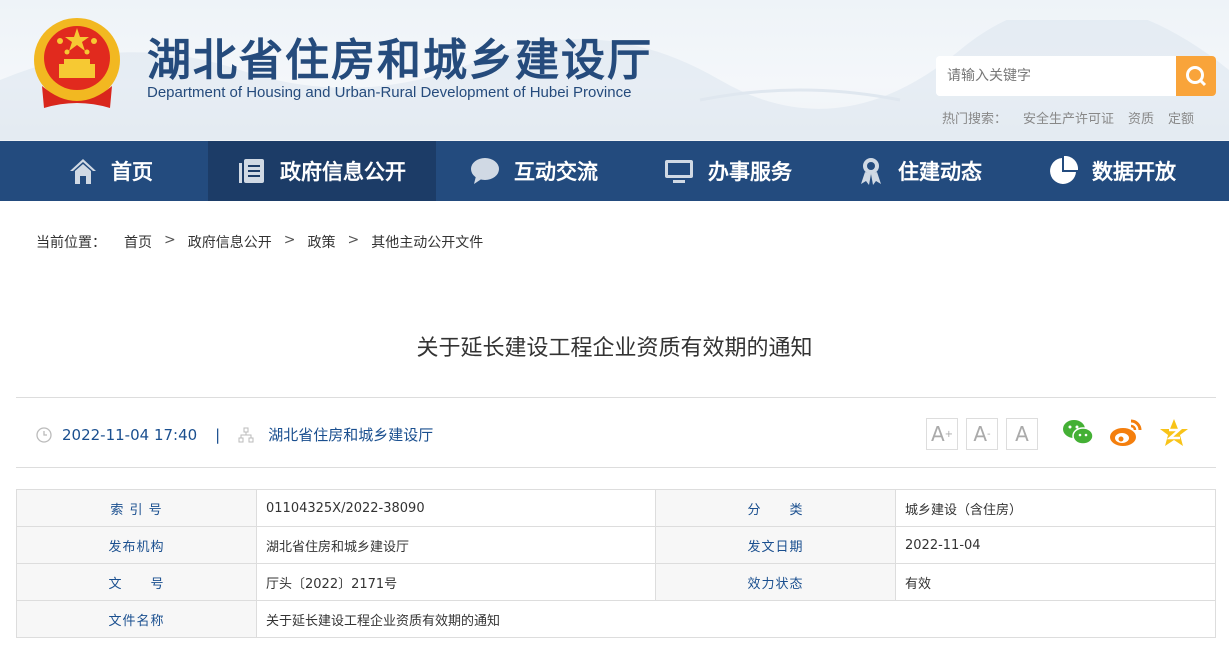 The width and height of the screenshot is (1229, 653). I want to click on site-title: 湖北省住房和城乡建设厅, so click(400, 60).